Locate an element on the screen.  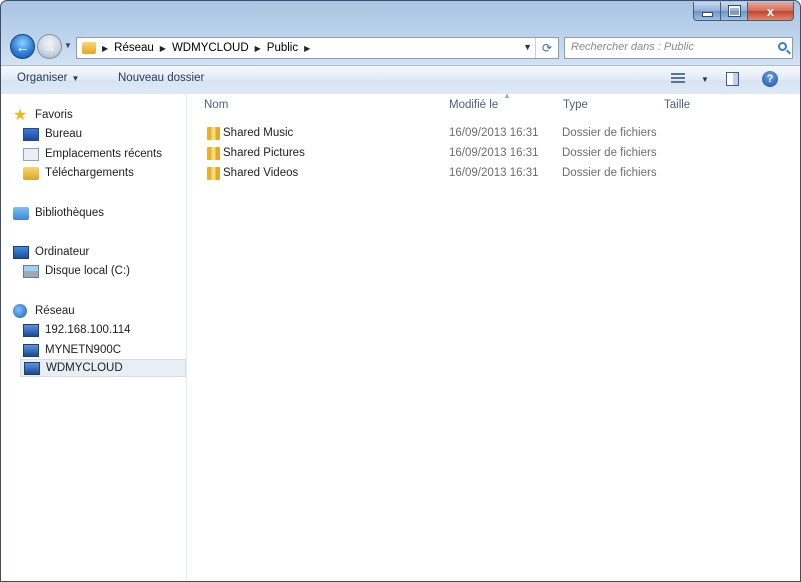
sidebar-item-libraries: Bibliothèques is located at coordinates (58, 213).